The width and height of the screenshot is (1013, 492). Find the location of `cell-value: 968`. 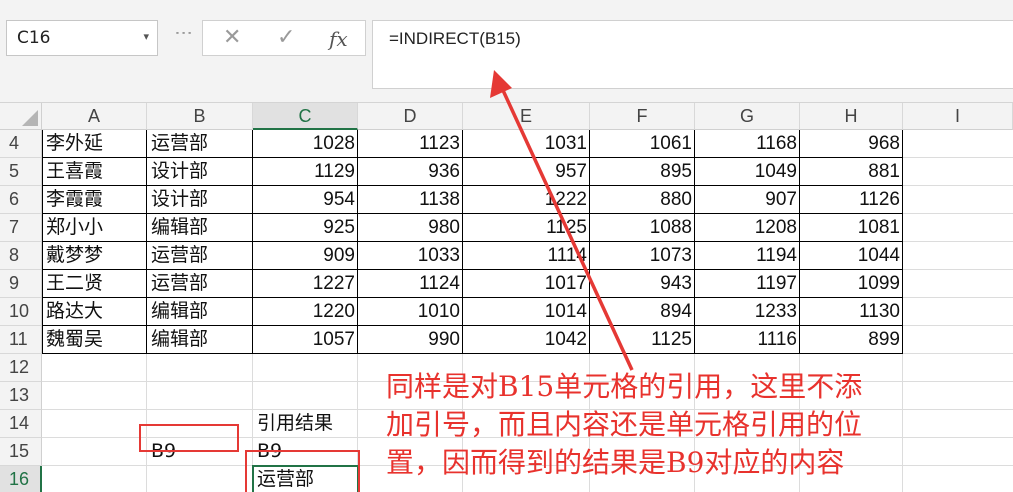

cell-value: 968 is located at coordinates (851, 144).